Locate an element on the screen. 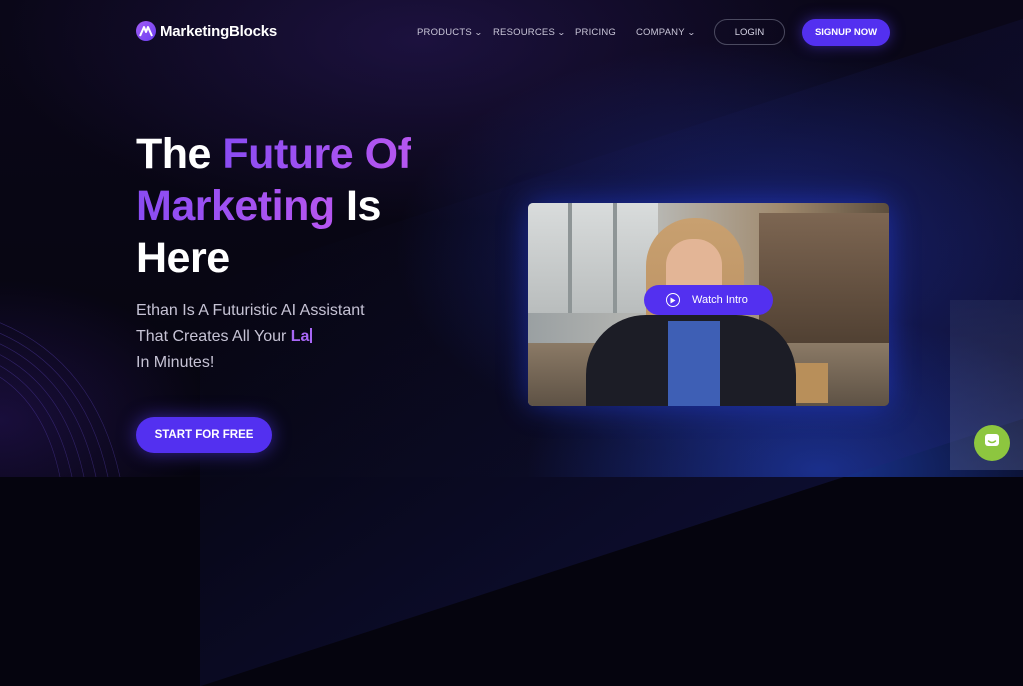  hero-headline: The Future Of Marketing Is Here is located at coordinates (316, 206).